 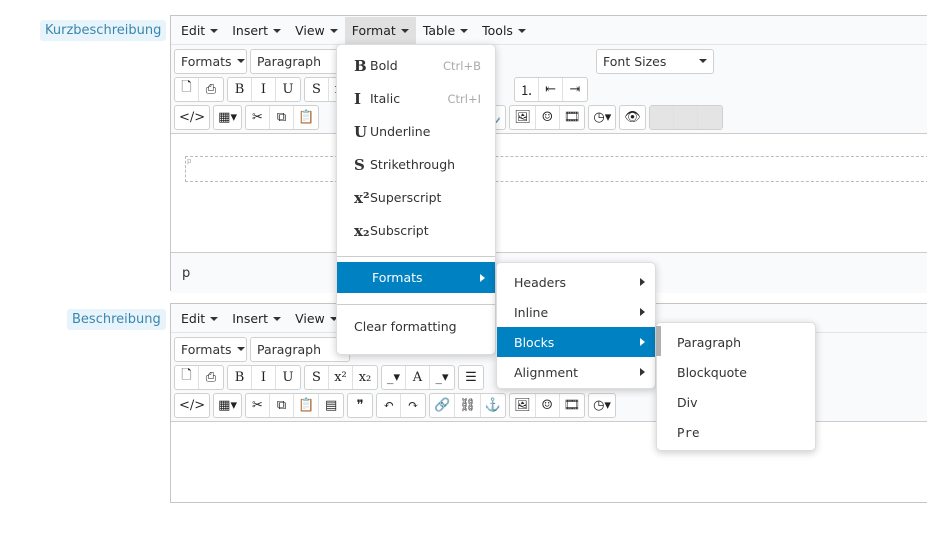 I want to click on menu-item-italic: I Italic Ctrl+I, so click(x=416, y=98).